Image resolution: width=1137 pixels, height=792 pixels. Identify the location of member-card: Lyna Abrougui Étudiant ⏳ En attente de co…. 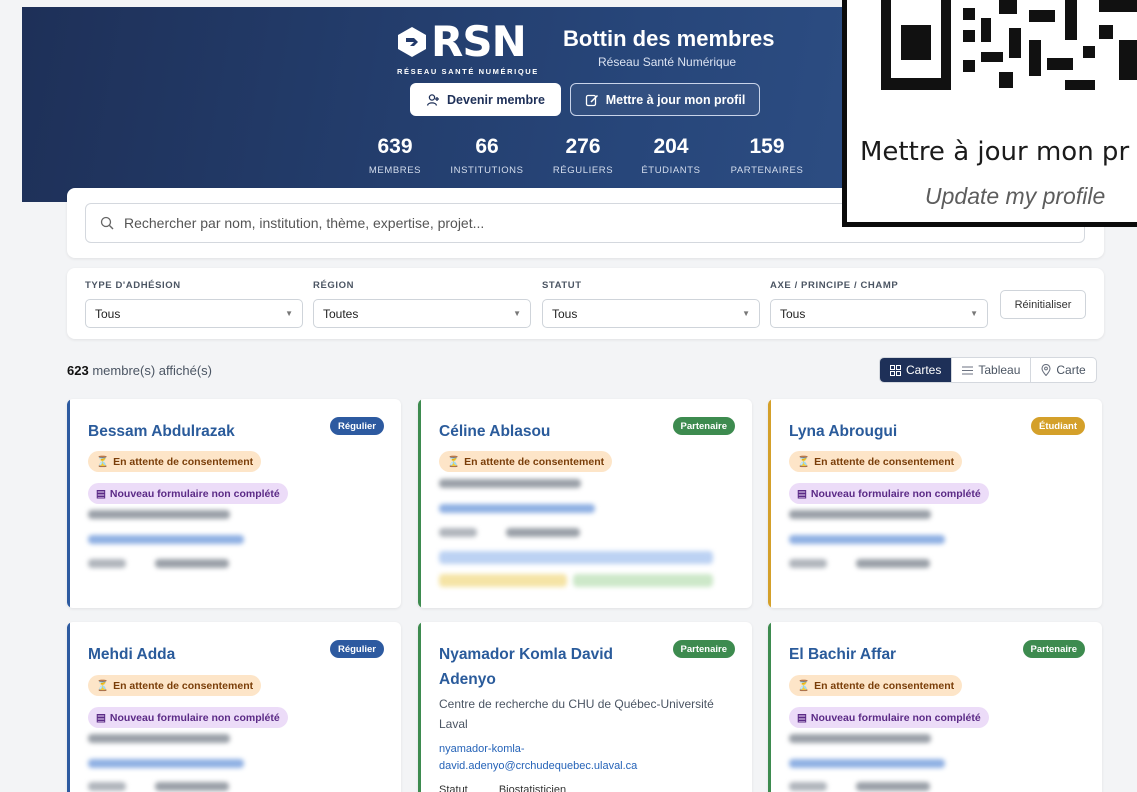
(935, 503).